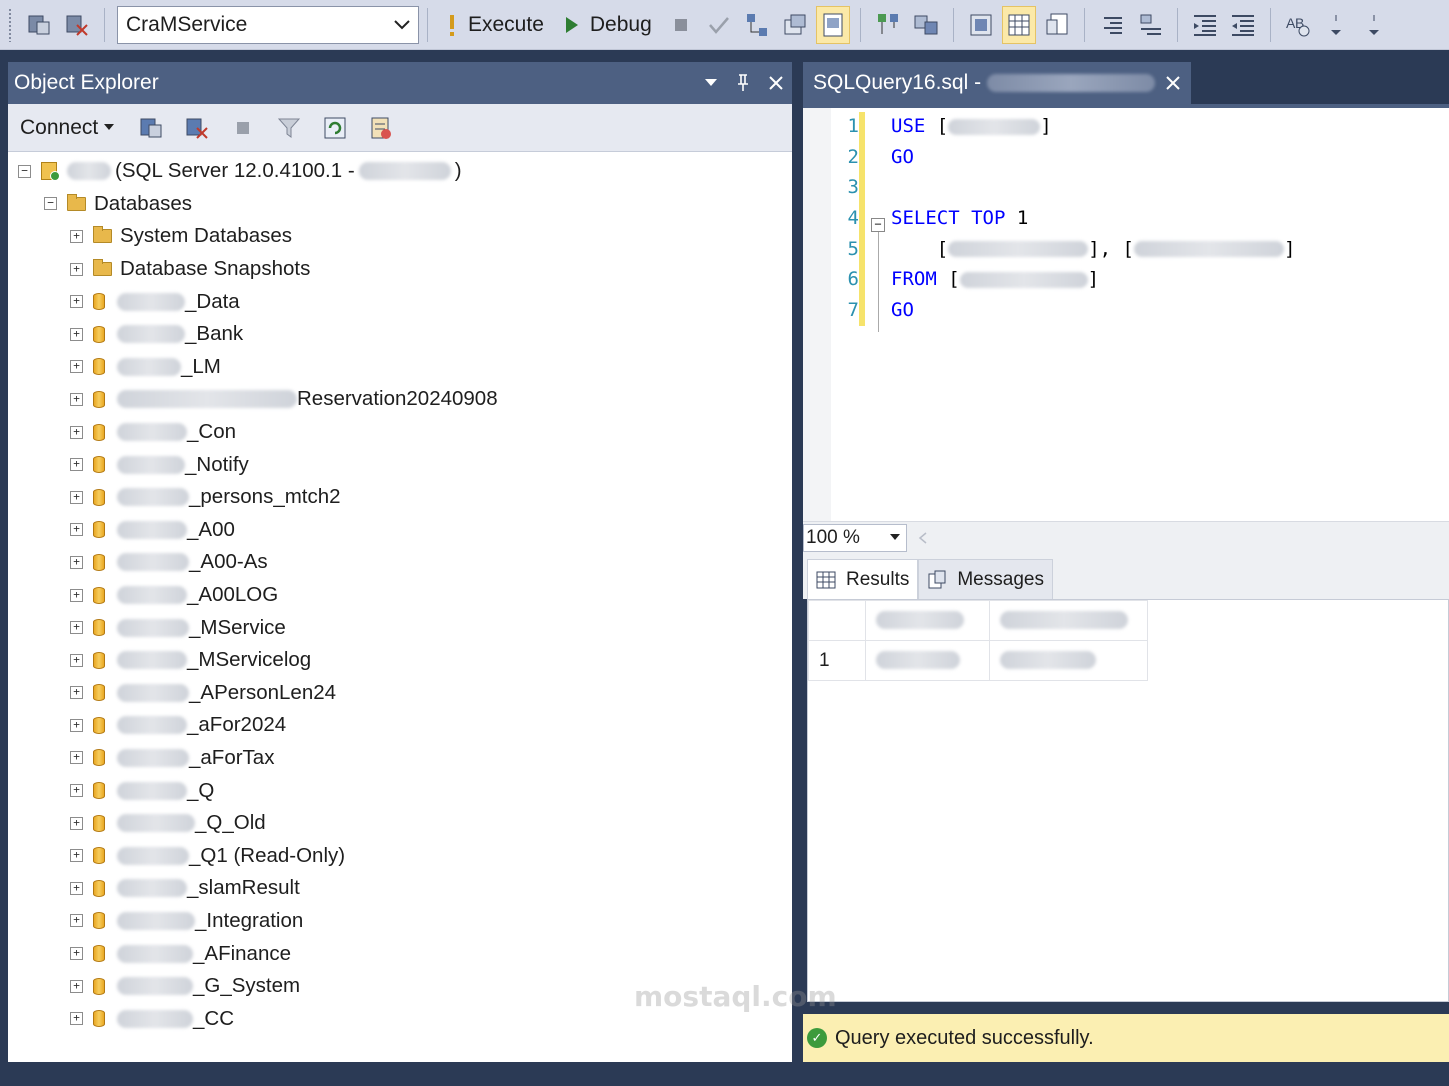 Image resolution: width=1449 pixels, height=1086 pixels. I want to click on refresh-icon, so click(335, 128).